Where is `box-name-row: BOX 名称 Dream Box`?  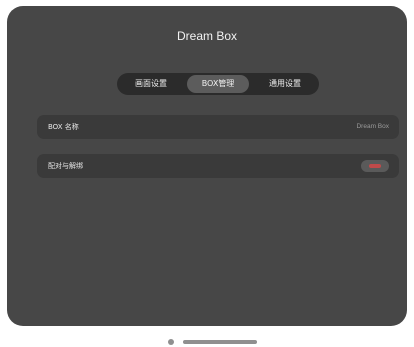
box-name-row: BOX 名称 Dream Box is located at coordinates (218, 127).